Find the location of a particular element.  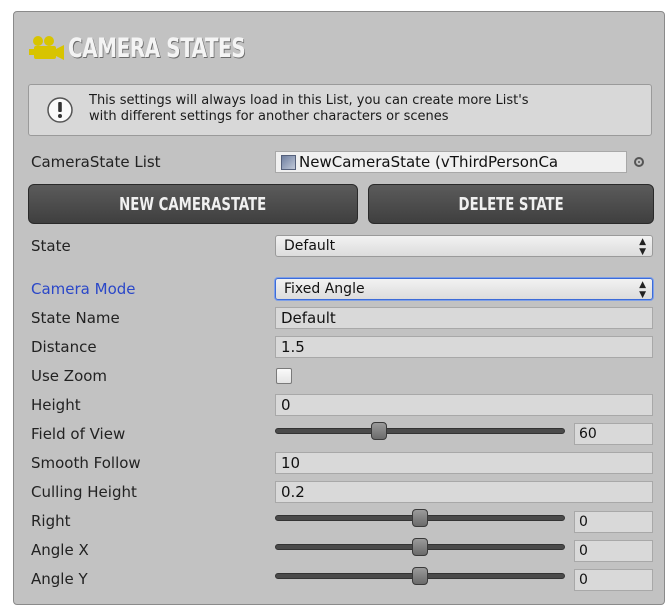

use-zoom-label: Use Zoom is located at coordinates (69, 376).